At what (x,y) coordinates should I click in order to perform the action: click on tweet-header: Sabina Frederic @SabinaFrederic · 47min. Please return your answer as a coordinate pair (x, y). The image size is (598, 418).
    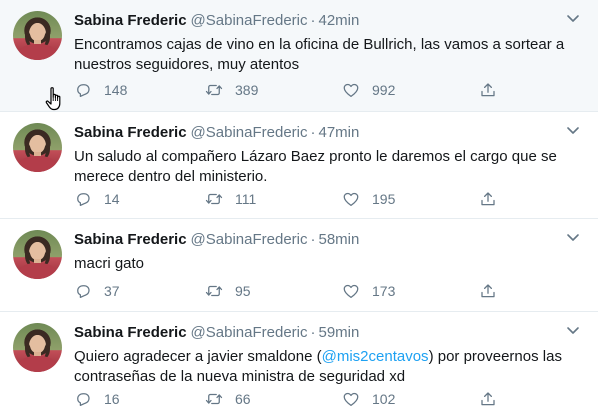
    Looking at the image, I should click on (216, 133).